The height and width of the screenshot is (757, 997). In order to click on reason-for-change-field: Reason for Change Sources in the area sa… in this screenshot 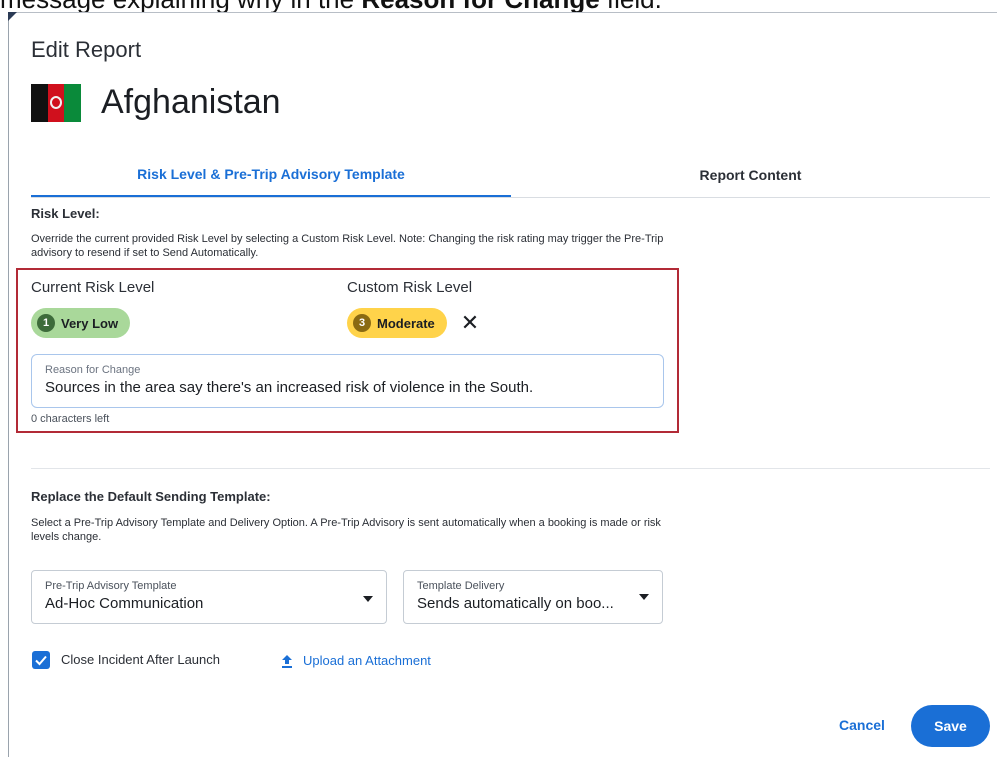, I will do `click(347, 381)`.